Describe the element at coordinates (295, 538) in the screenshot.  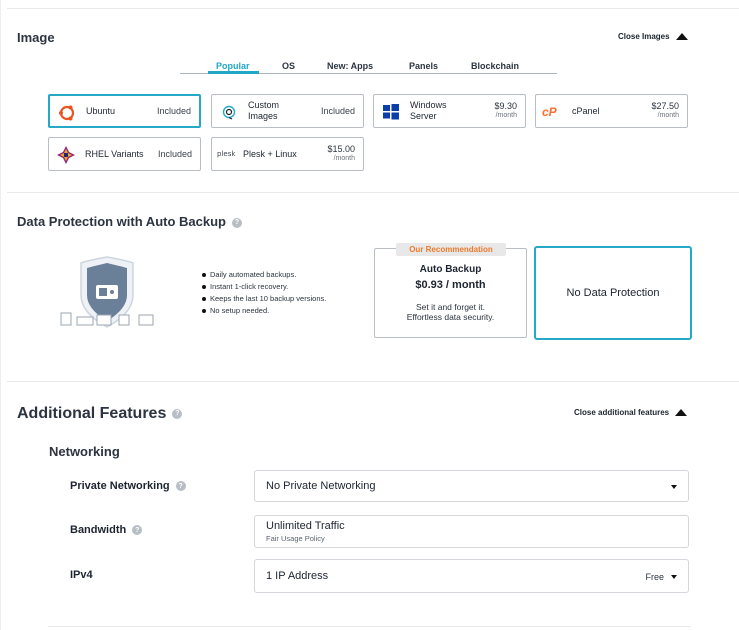
I see `bandwidth-policy: Fair Usage Policy` at that location.